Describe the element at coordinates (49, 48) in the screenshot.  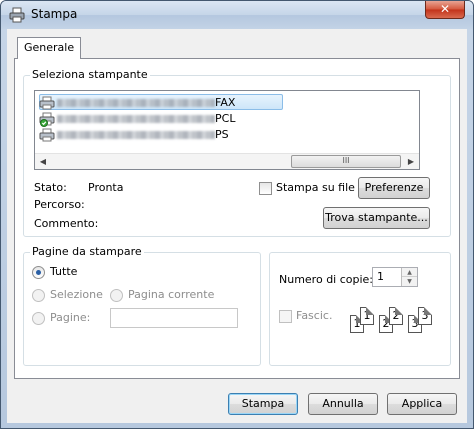
I see `tab-general: Generale` at that location.